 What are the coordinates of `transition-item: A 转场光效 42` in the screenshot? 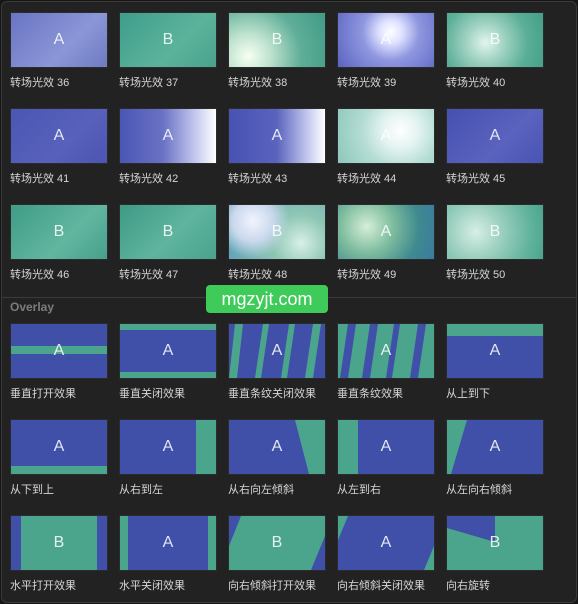 It's located at (168, 147).